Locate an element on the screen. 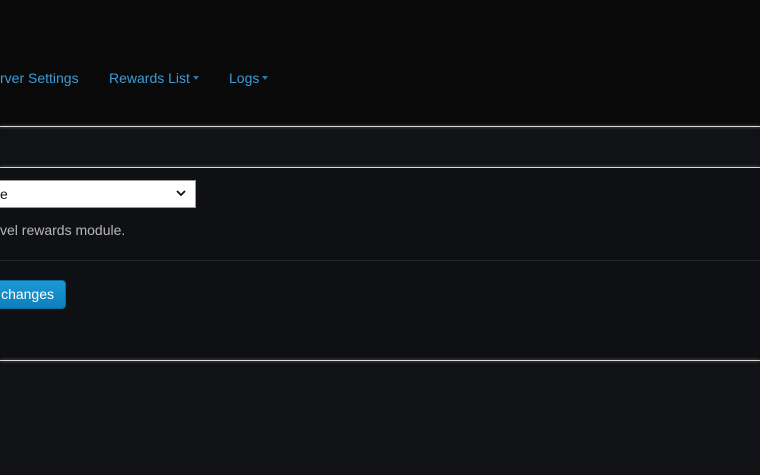 This screenshot has height=475, width=760. module-select: e is located at coordinates (98, 194).